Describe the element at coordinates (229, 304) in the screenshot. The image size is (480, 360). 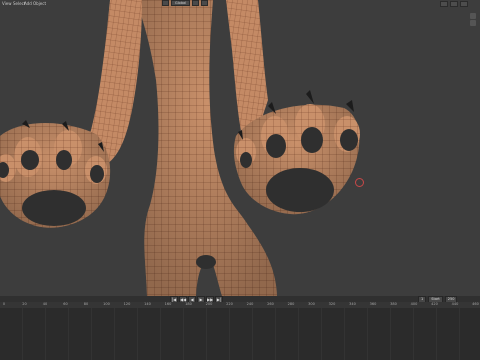
I see `ruler-tick-label: 220` at that location.